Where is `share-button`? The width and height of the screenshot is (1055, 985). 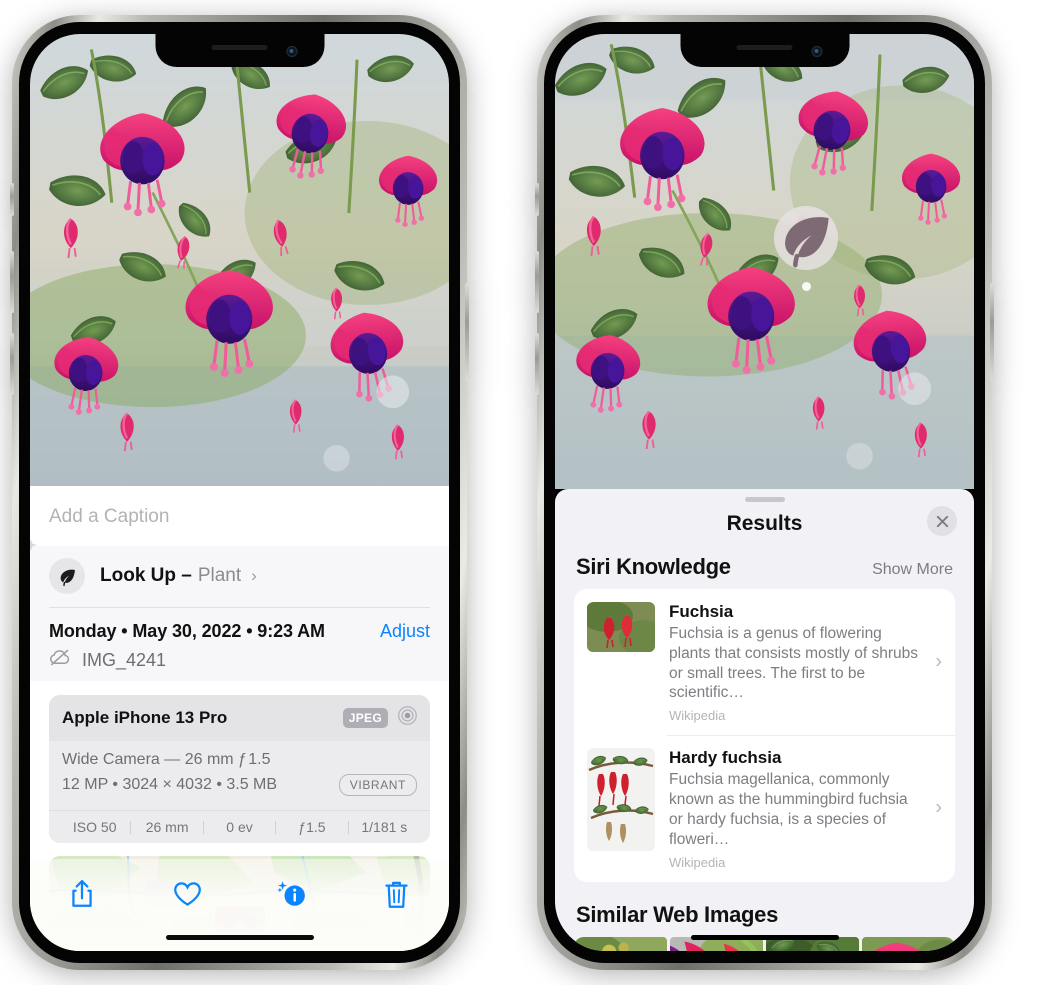 share-button is located at coordinates (82, 894).